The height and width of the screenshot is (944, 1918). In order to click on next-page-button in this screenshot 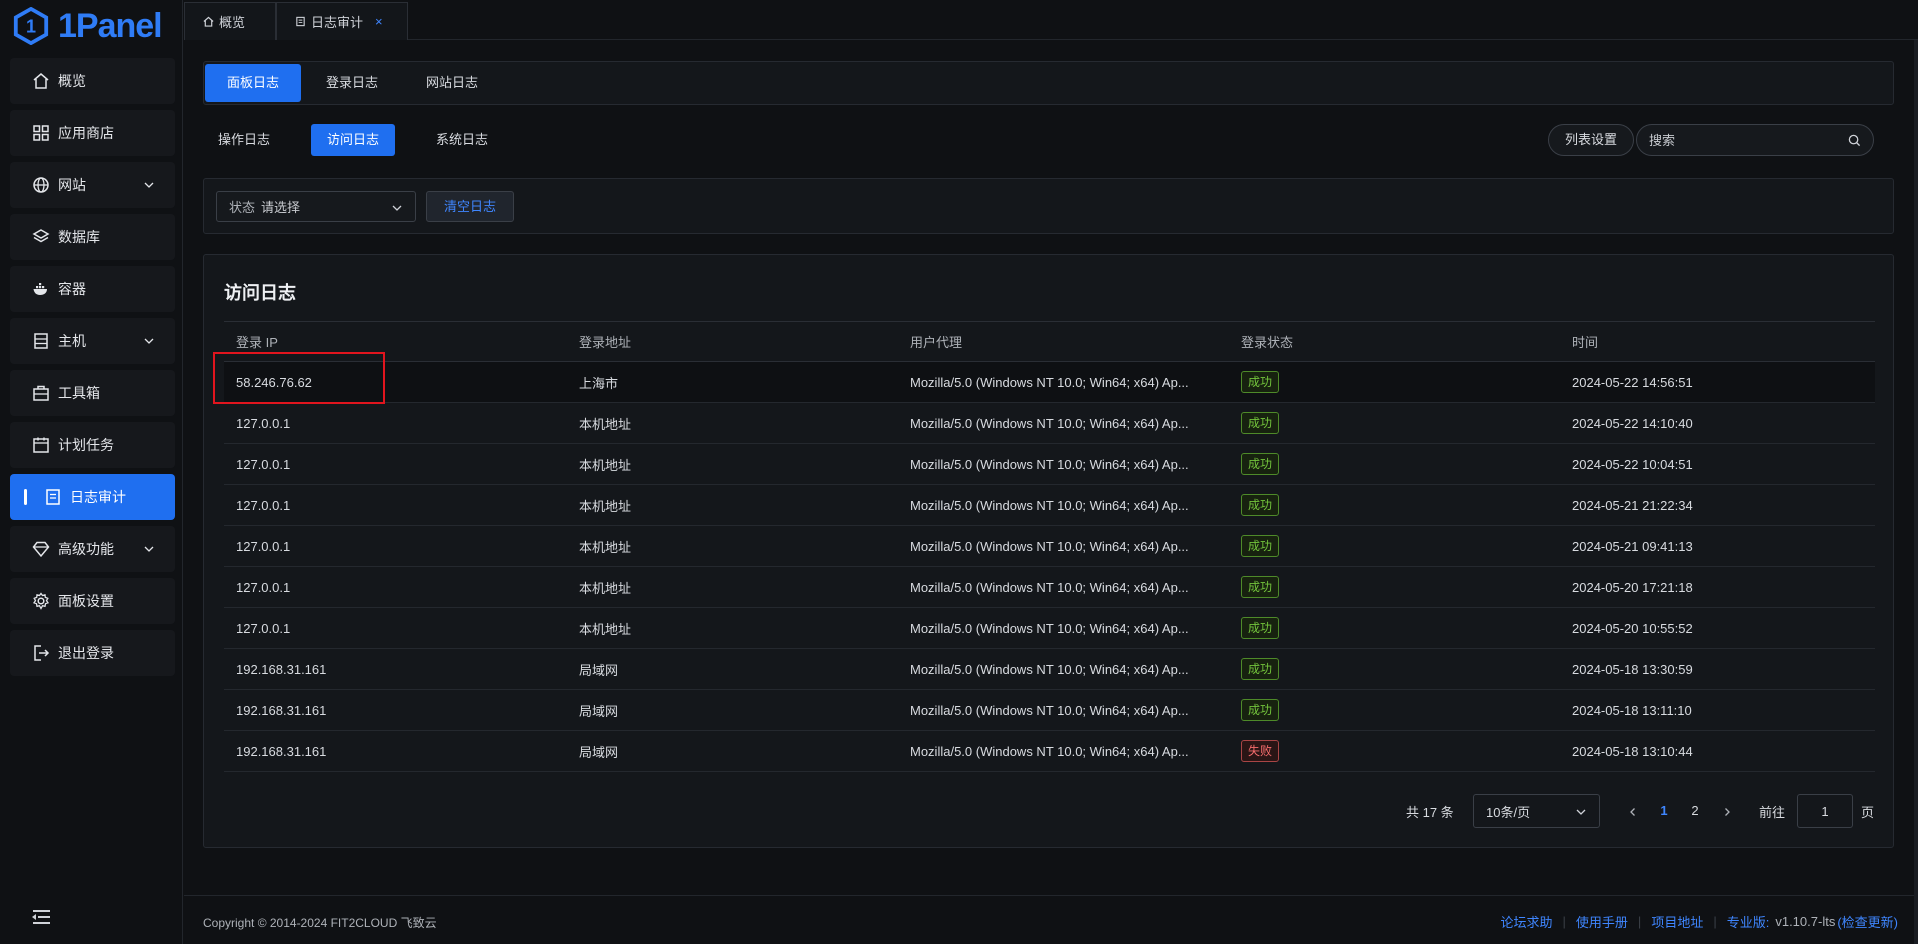, I will do `click(1727, 811)`.